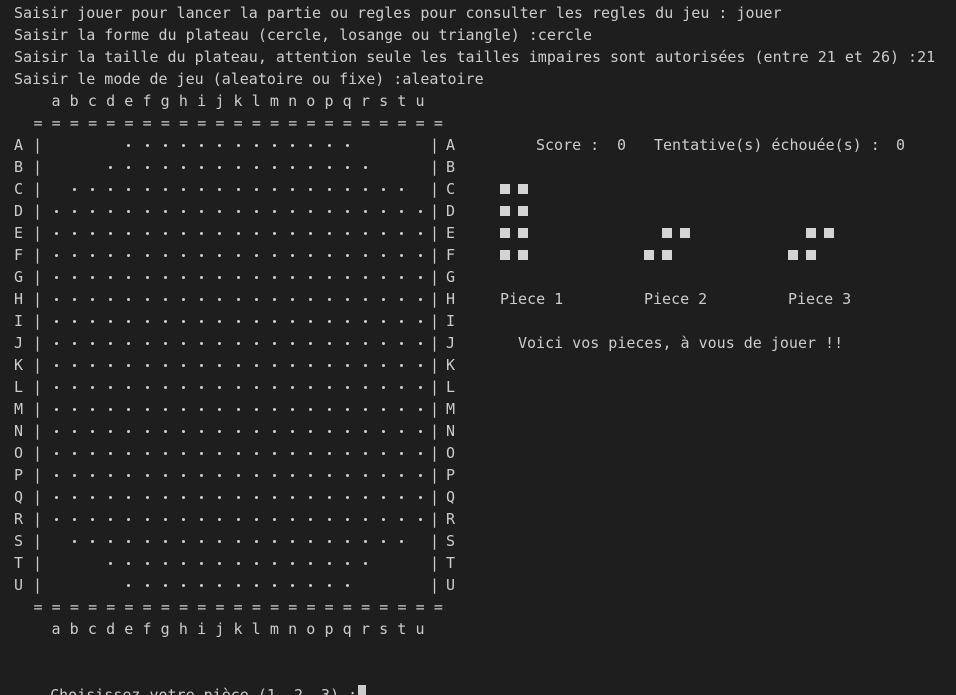 The height and width of the screenshot is (695, 956). Describe the element at coordinates (56, 629) in the screenshot. I see `column-header-bottom: a` at that location.